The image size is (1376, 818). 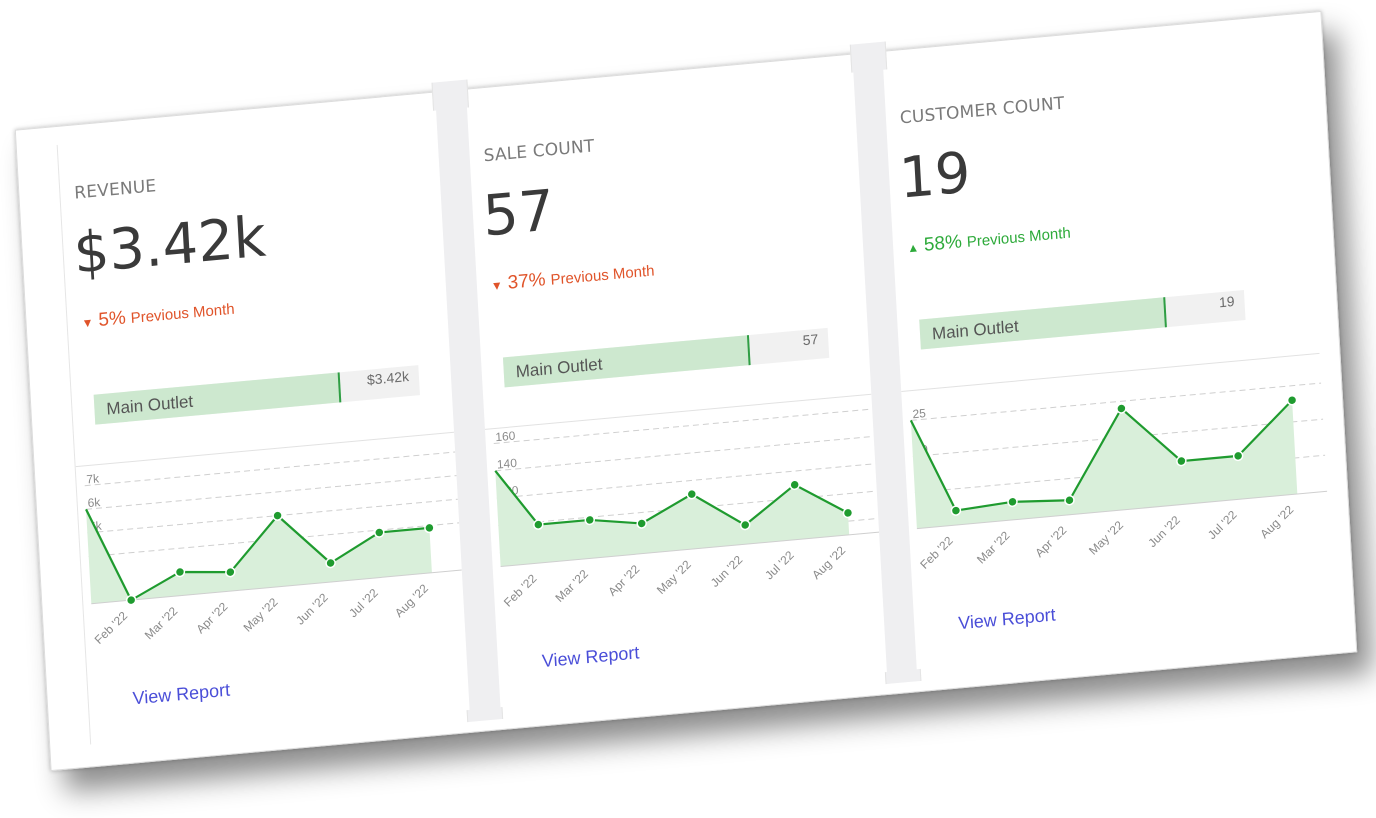 I want to click on delta-indicator: ▼ 5% Previous Month, so click(x=158, y=316).